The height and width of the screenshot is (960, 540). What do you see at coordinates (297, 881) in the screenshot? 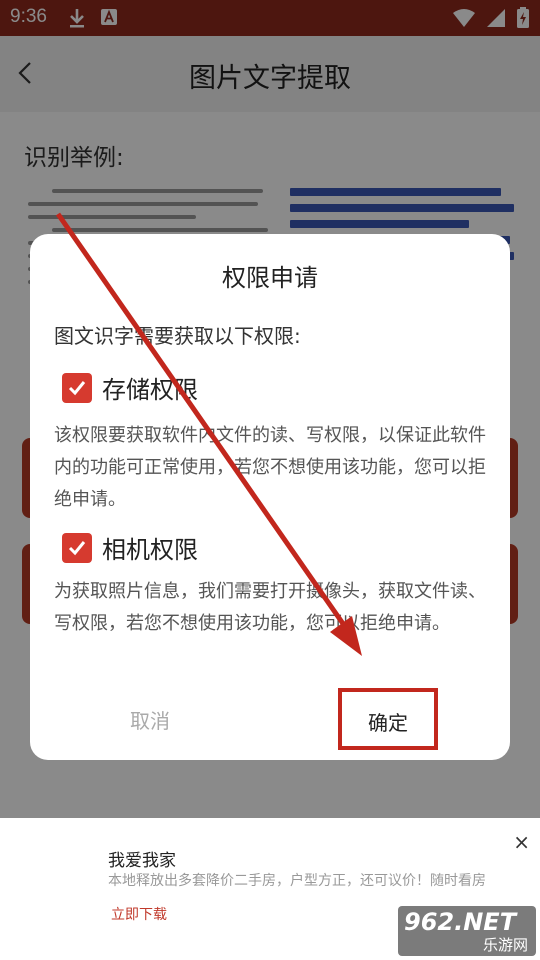
I see `ad-description: 本地释放出多套降价二手房，户型方正，还可议价！随时看房` at bounding box center [297, 881].